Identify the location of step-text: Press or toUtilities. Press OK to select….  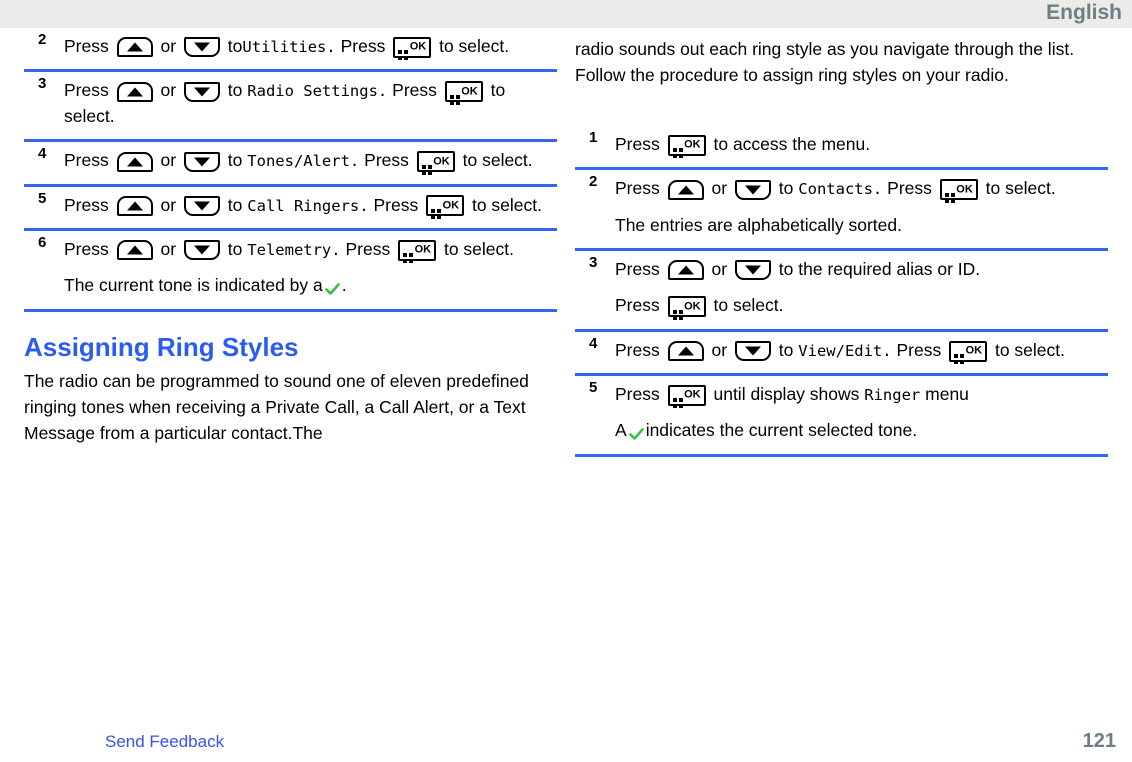
(310, 47).